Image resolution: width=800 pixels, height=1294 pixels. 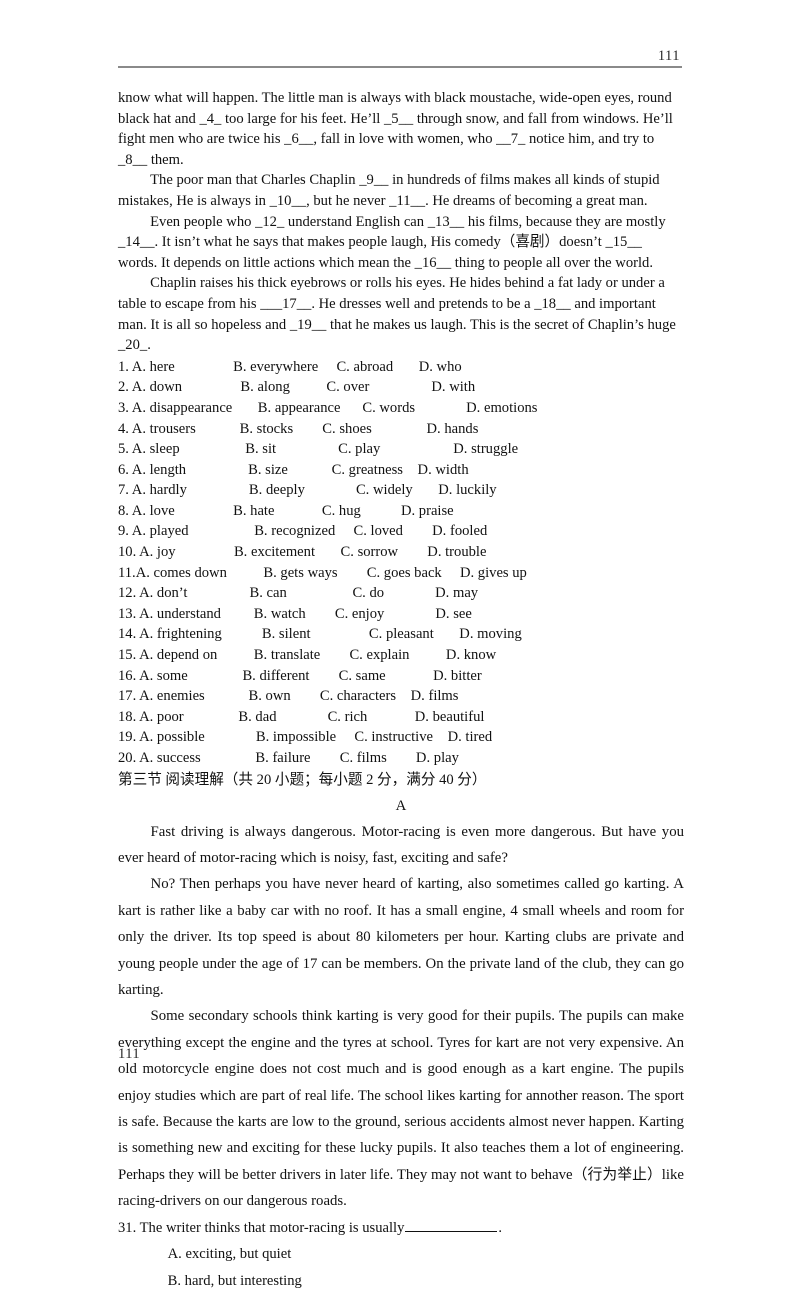 I want to click on cloze-option-row: 12. A. don’t B. can C. do D. may, so click(x=401, y=593).